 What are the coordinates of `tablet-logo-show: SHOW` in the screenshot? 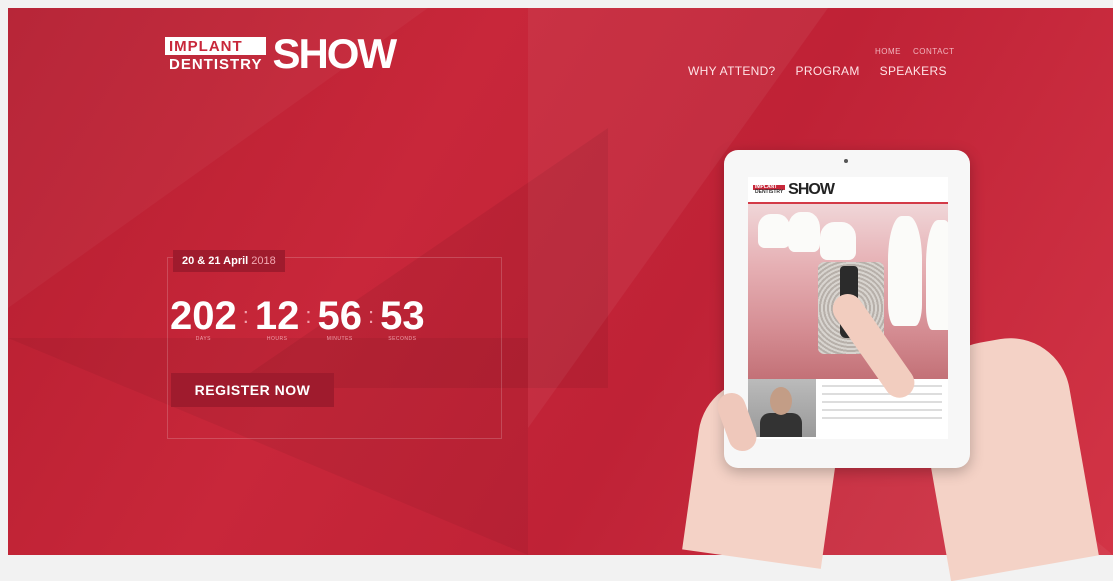 It's located at (811, 189).